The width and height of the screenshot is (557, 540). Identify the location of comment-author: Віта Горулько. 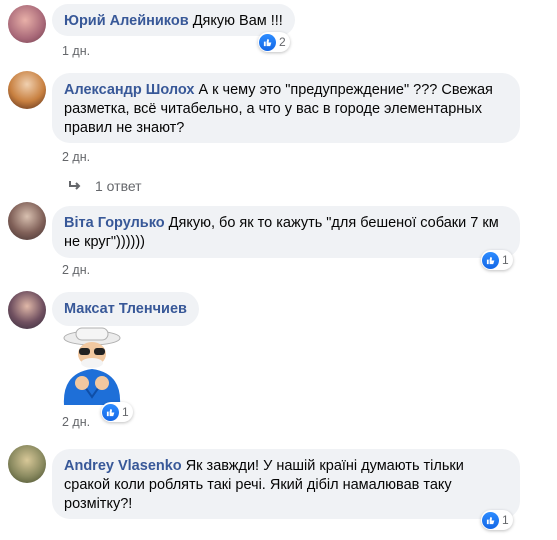
(114, 223).